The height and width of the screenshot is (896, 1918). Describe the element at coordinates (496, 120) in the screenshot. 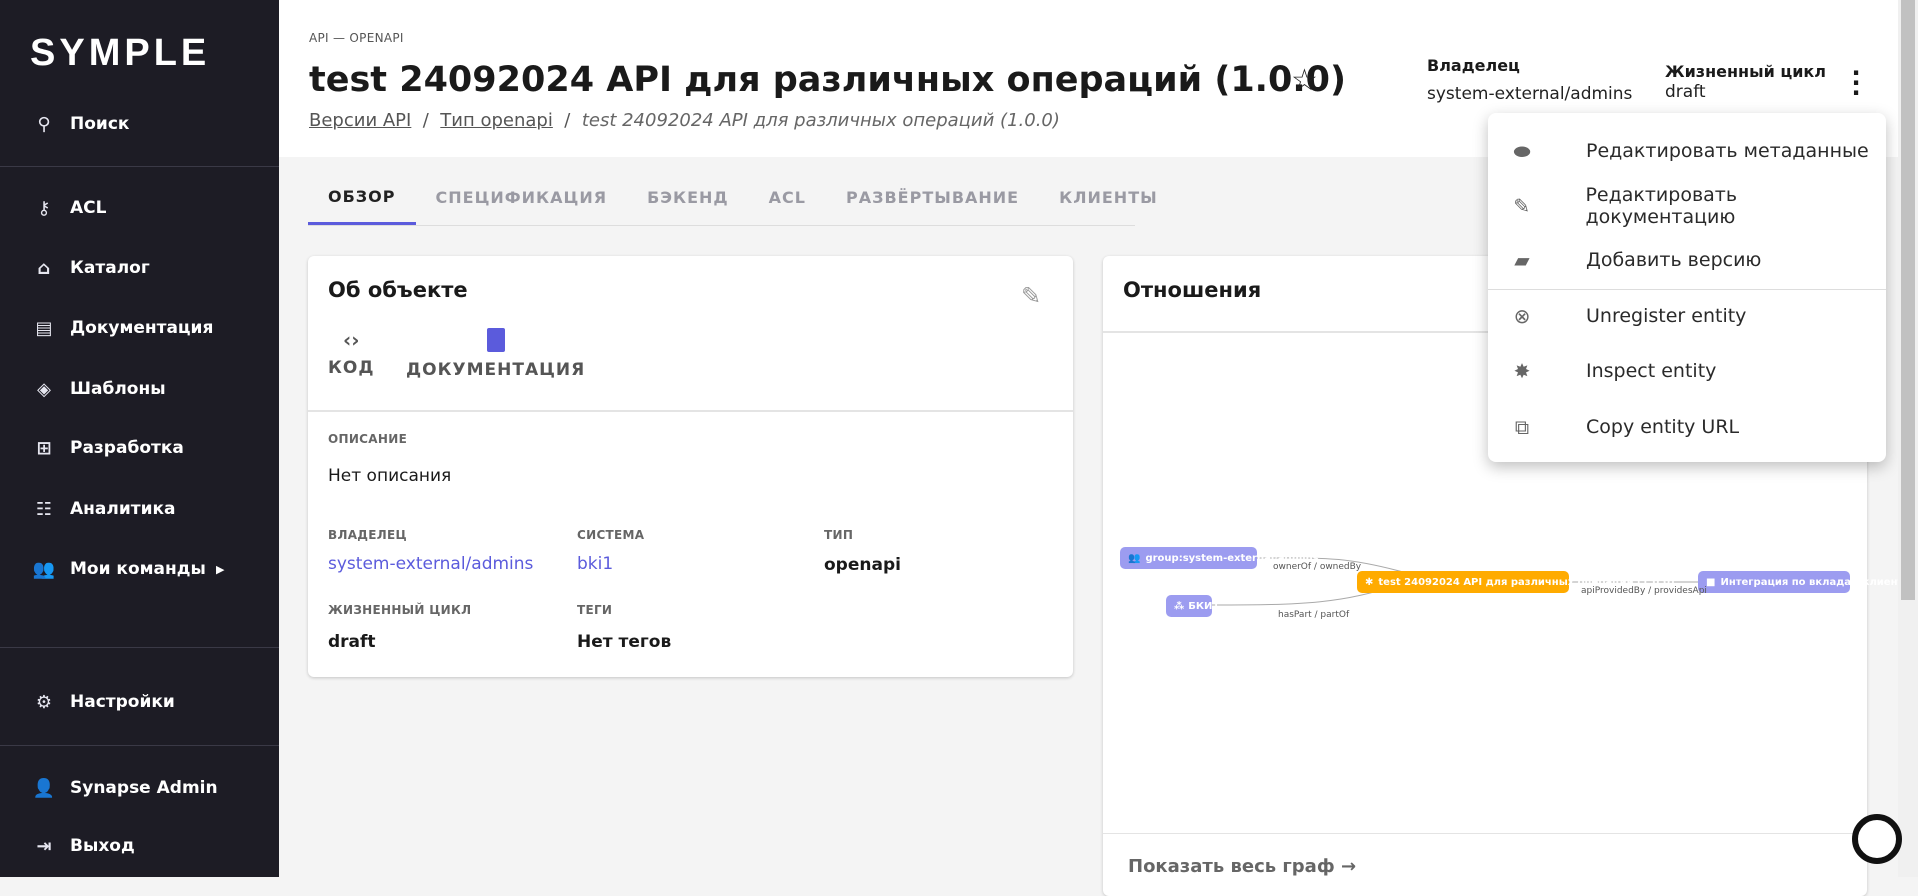

I see `breadcrumb-link: Тип openapi` at that location.